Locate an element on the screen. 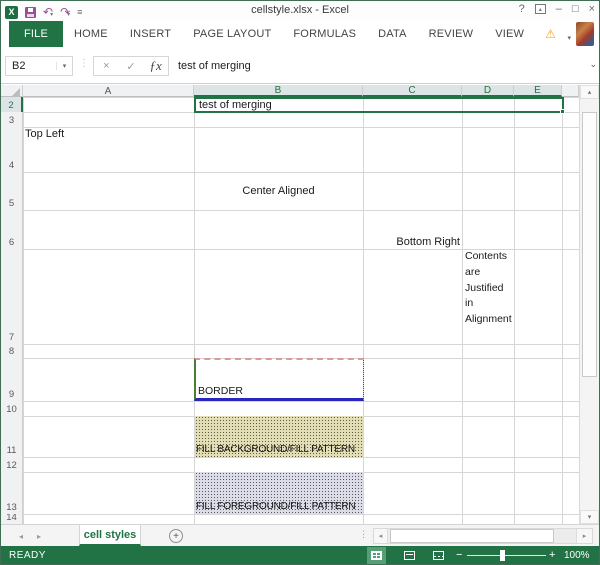 This screenshot has height=565, width=600. zoom-out-button: − is located at coordinates (459, 555).